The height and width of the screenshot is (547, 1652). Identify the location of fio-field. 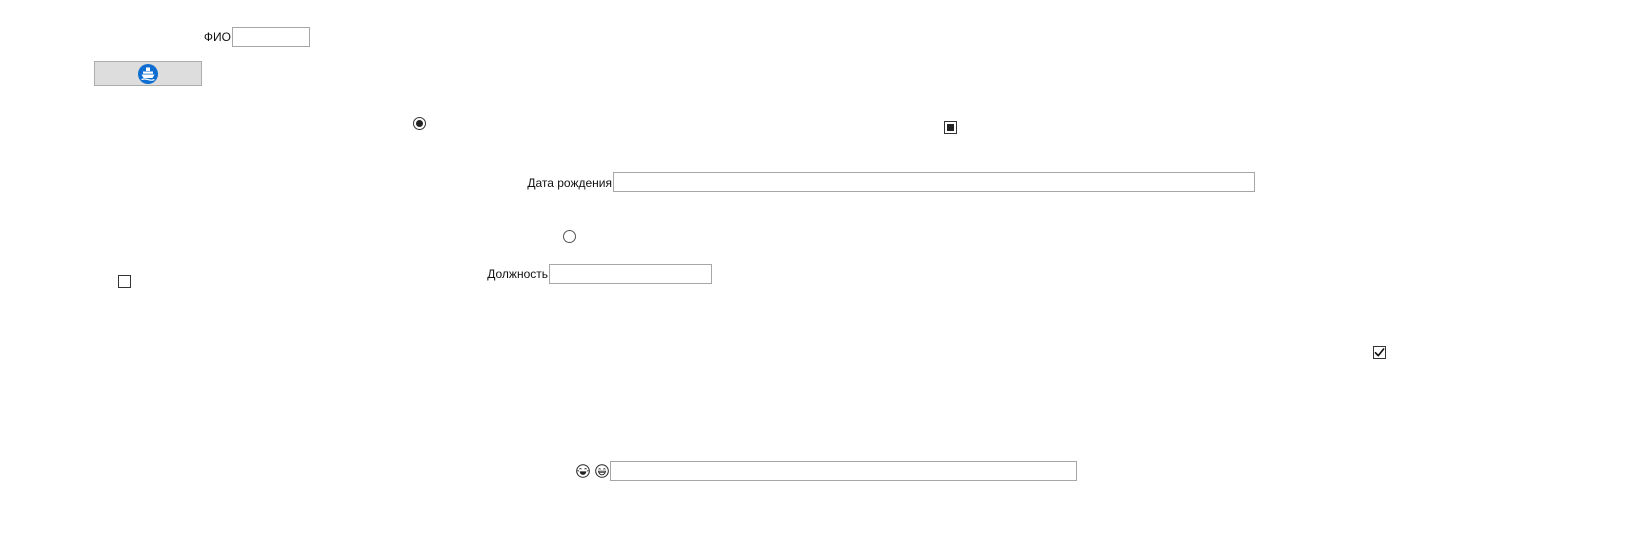
(271, 37).